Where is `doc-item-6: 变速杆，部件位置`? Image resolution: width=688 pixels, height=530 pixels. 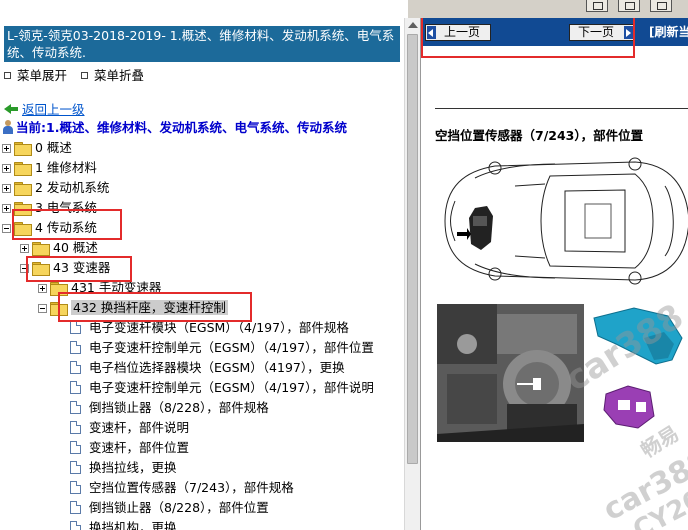 doc-item-6: 变速杆，部件位置 is located at coordinates (129, 448).